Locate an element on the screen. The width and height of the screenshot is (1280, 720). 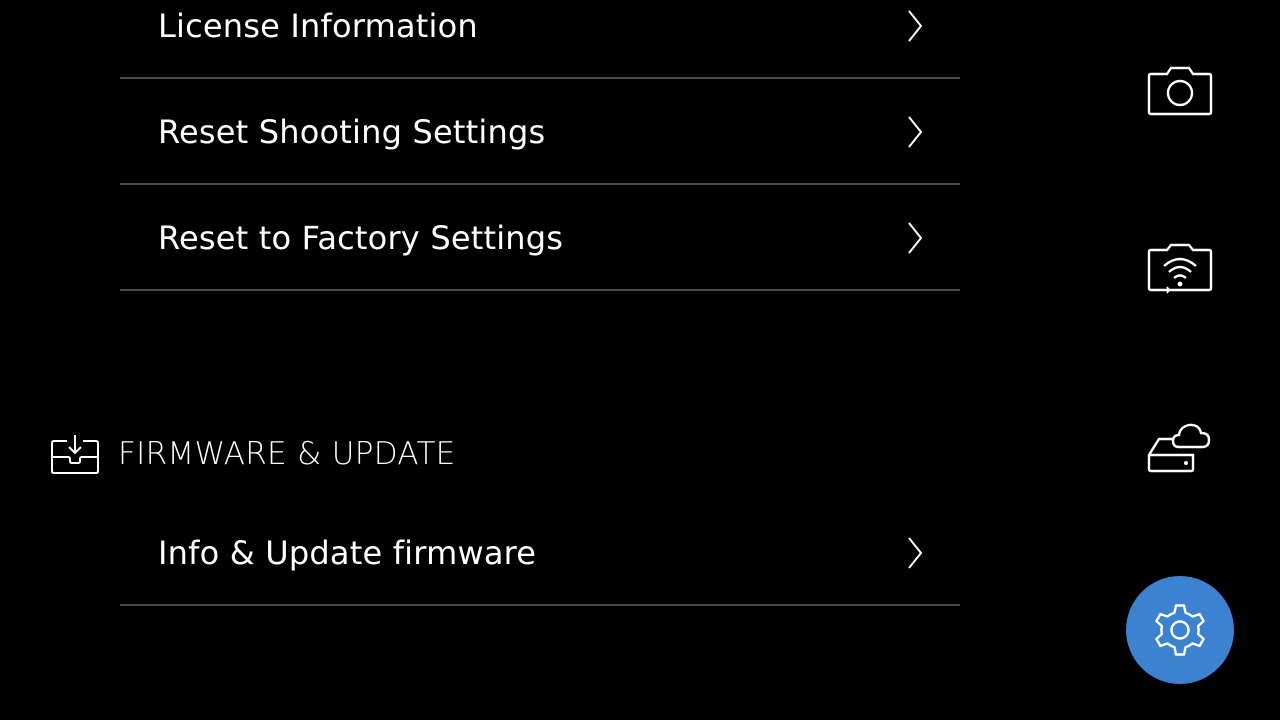
cloud-storage-icon is located at coordinates (1179, 448).